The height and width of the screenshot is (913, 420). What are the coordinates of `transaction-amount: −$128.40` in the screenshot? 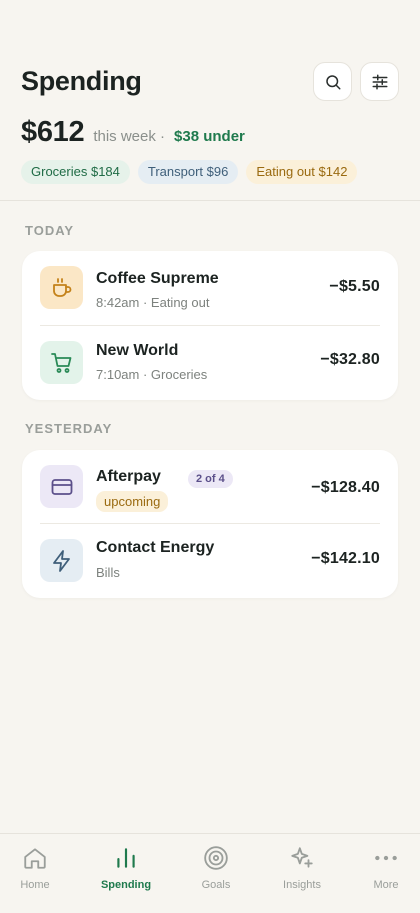 It's located at (345, 487).